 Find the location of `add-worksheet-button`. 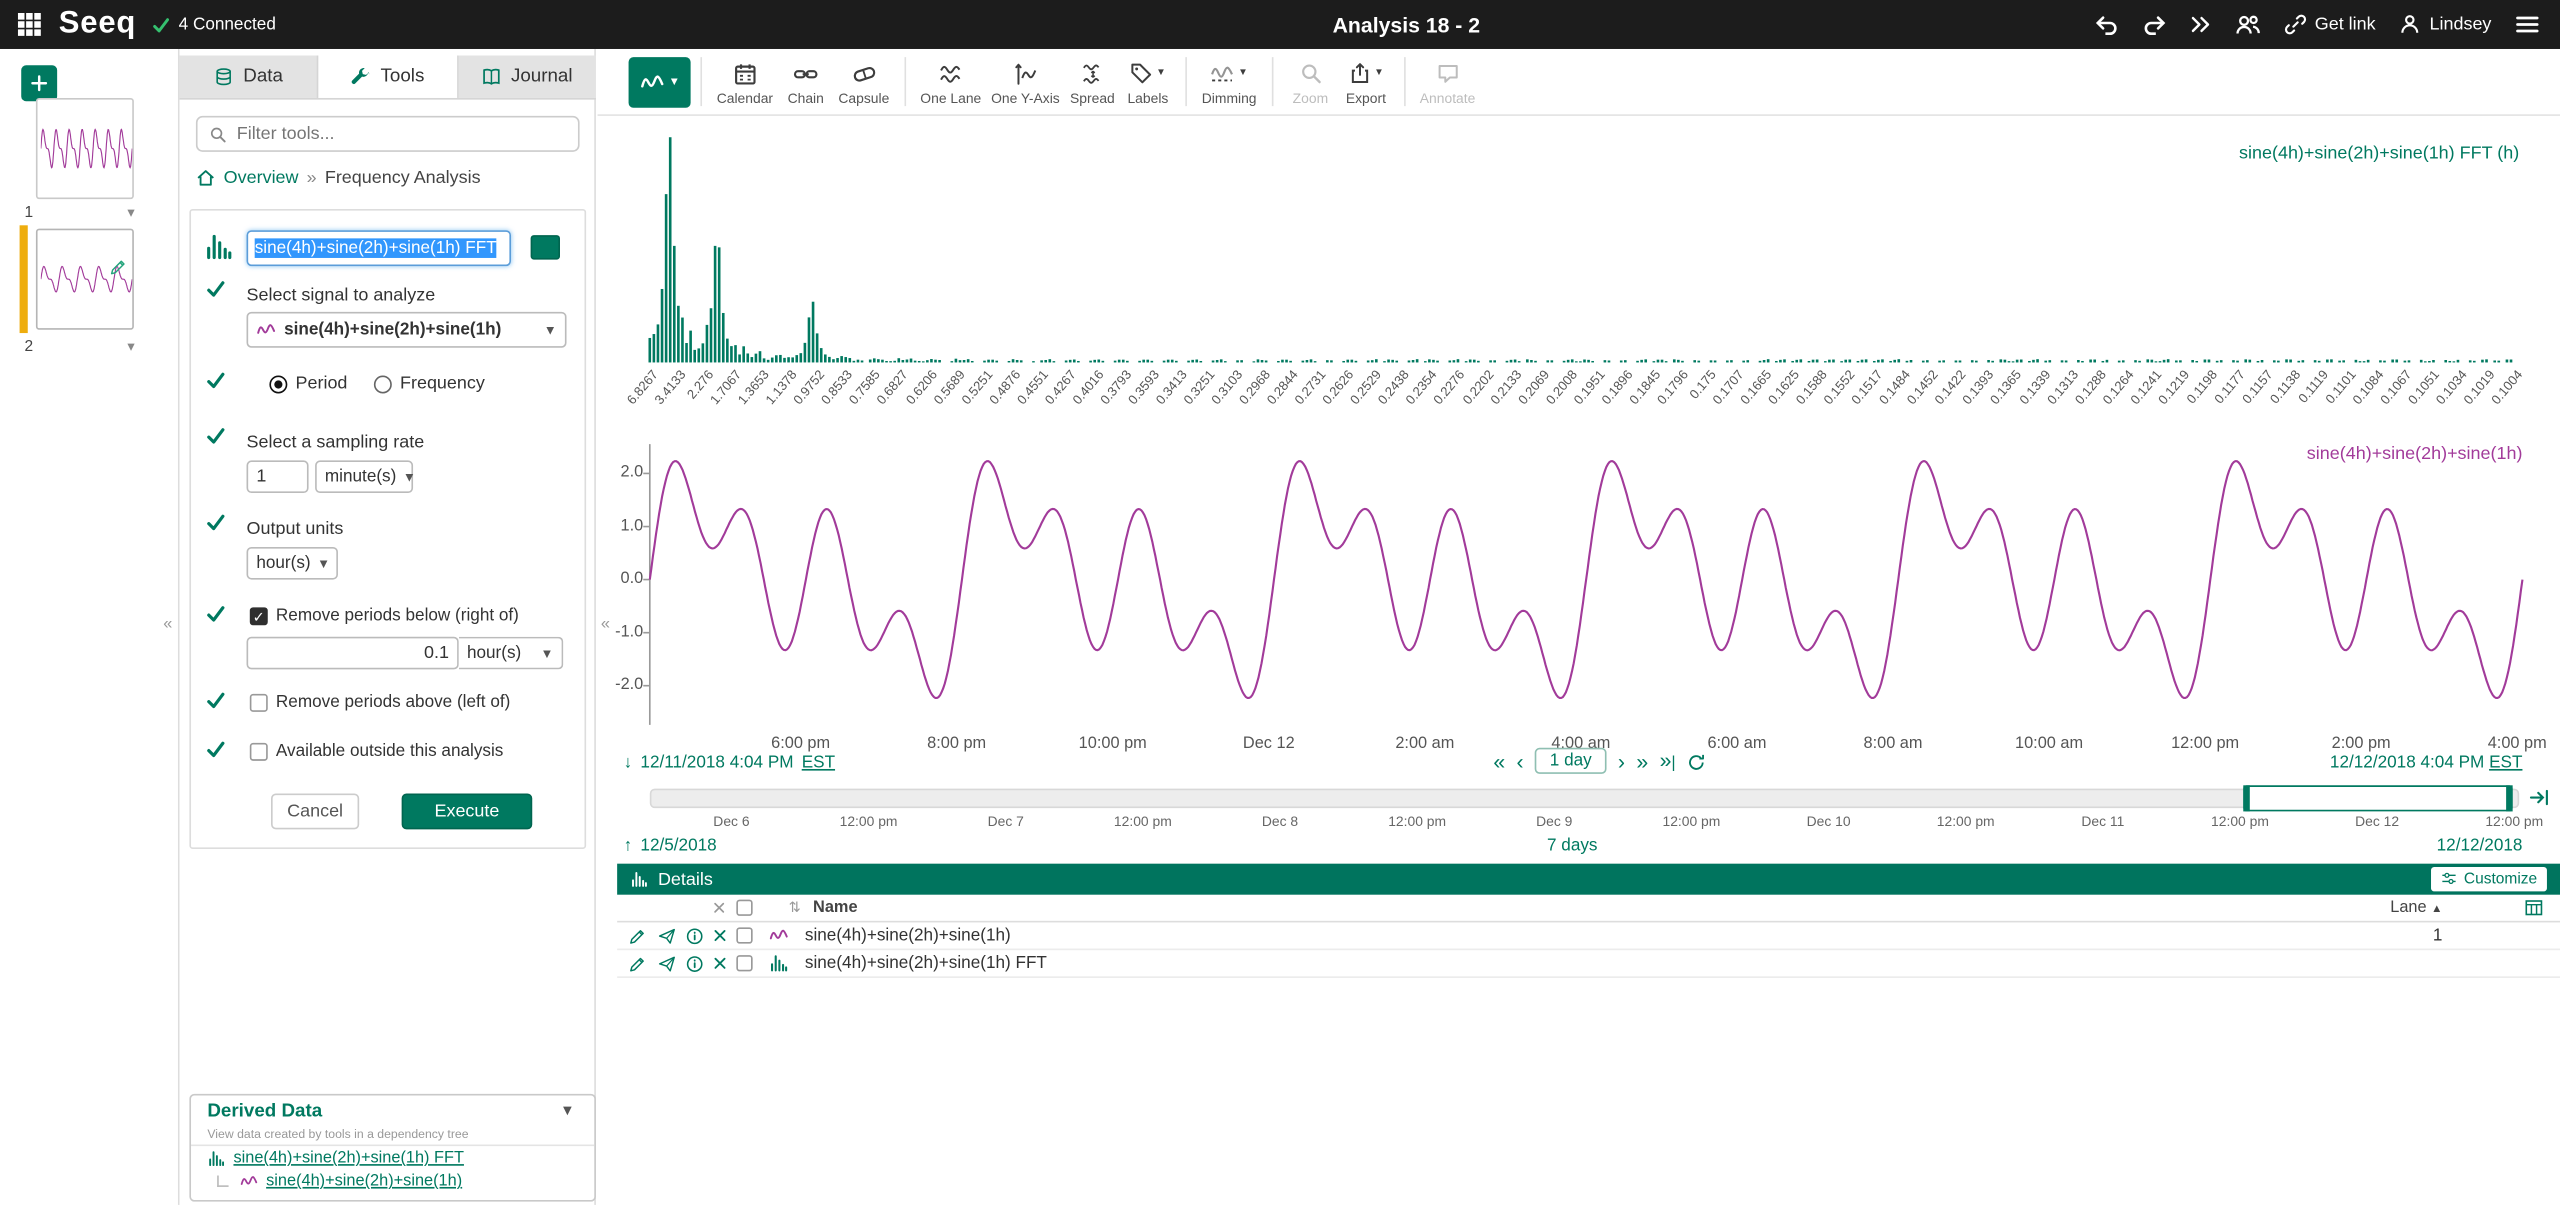

add-worksheet-button is located at coordinates (39, 83).